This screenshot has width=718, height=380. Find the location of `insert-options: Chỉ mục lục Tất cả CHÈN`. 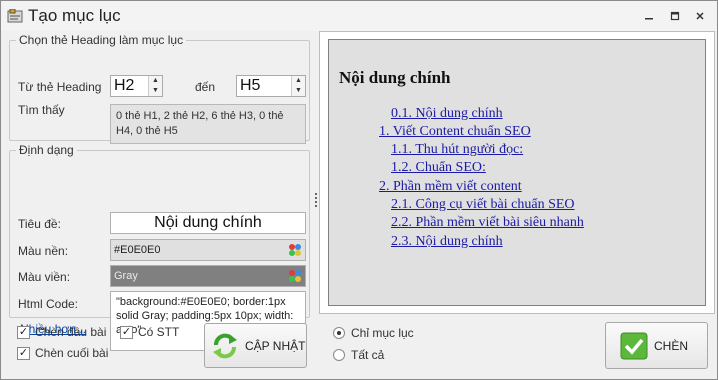

insert-options: Chỉ mục lục Tất cả CHÈN is located at coordinates (517, 346).